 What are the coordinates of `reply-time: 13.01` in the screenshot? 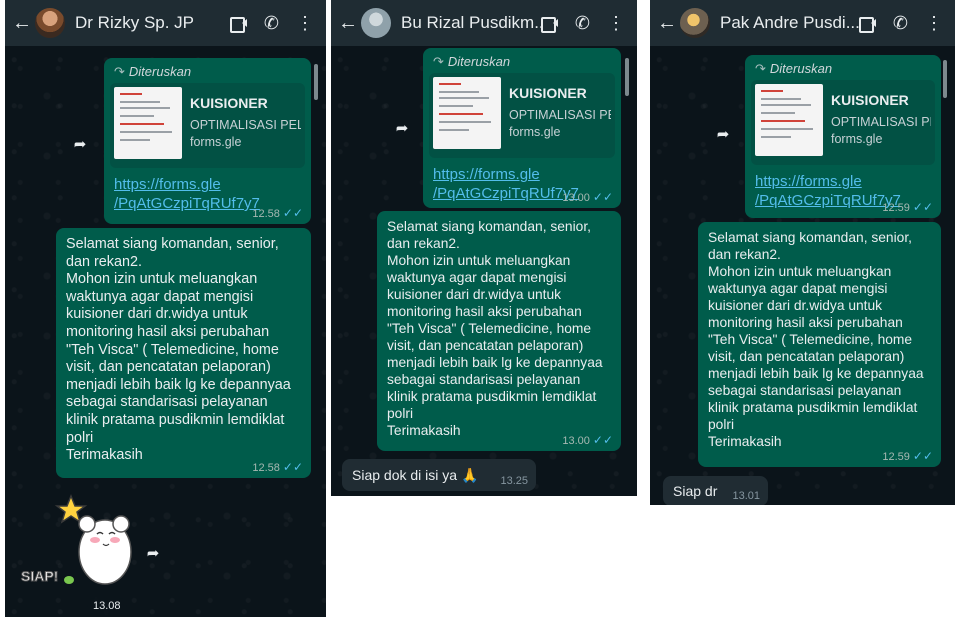 It's located at (746, 496).